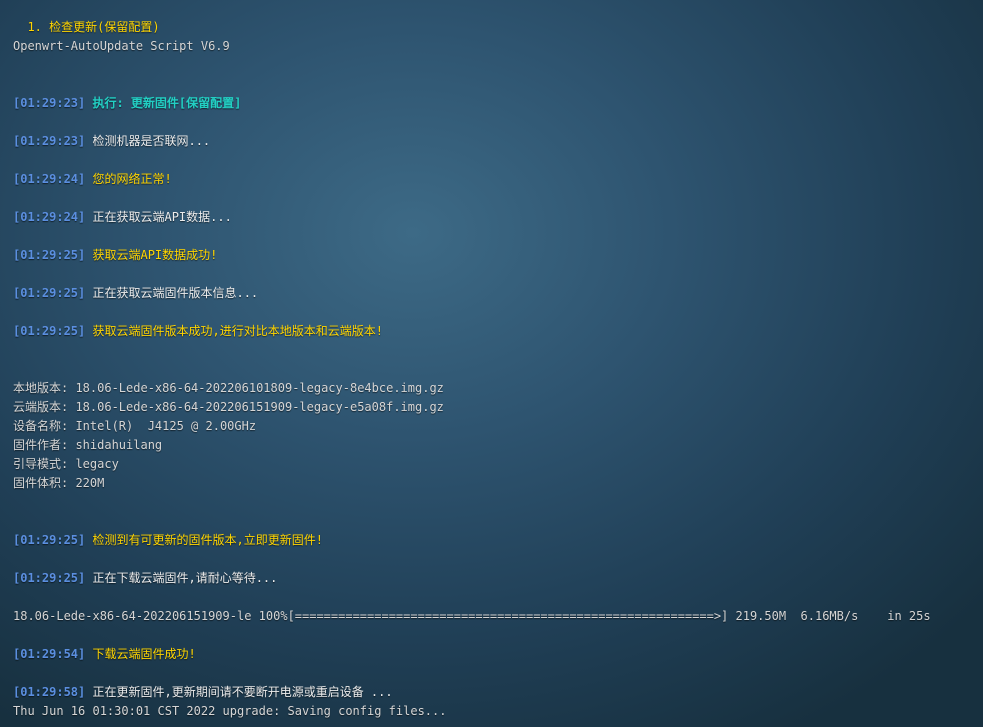 This screenshot has height=727, width=983. I want to click on log-message: 执行: 更新固件[保留配置], so click(167, 103).